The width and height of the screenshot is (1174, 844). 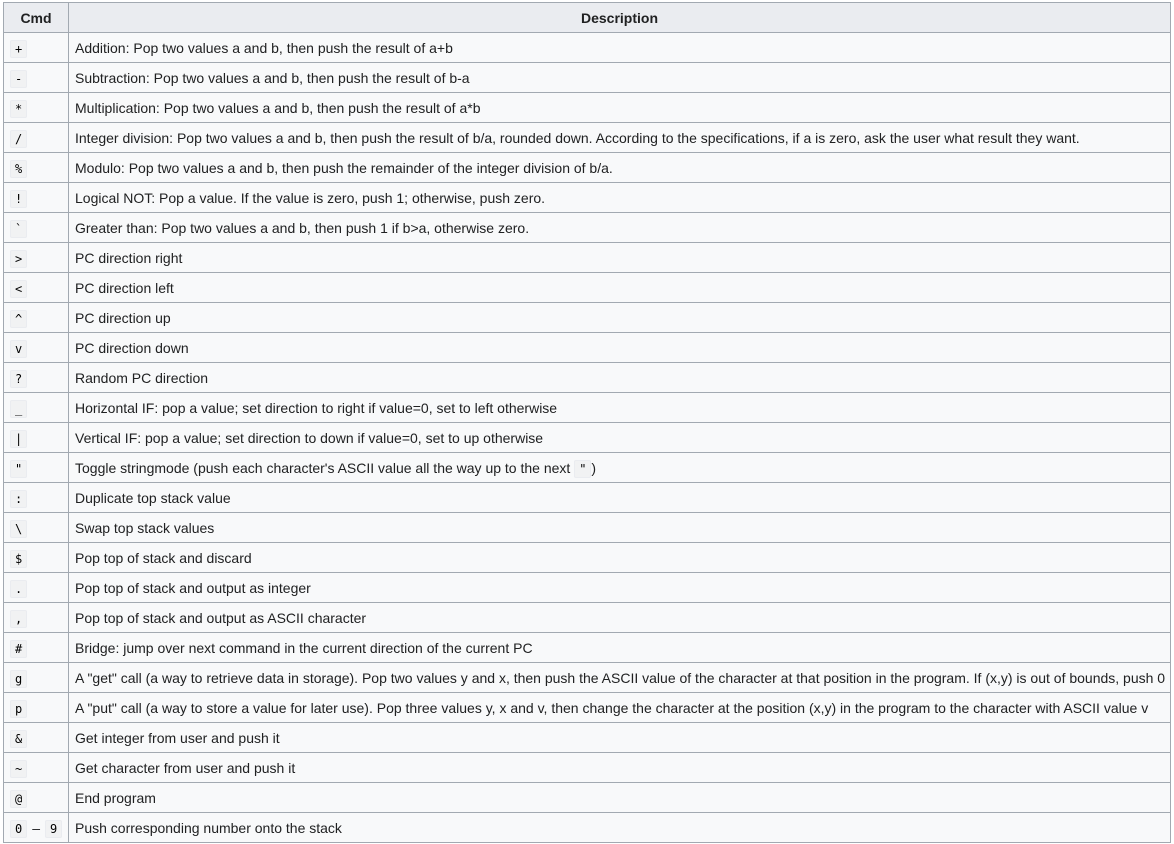 What do you see at coordinates (619, 587) in the screenshot?
I see `description-cell: Pop top of stack and output as integer` at bounding box center [619, 587].